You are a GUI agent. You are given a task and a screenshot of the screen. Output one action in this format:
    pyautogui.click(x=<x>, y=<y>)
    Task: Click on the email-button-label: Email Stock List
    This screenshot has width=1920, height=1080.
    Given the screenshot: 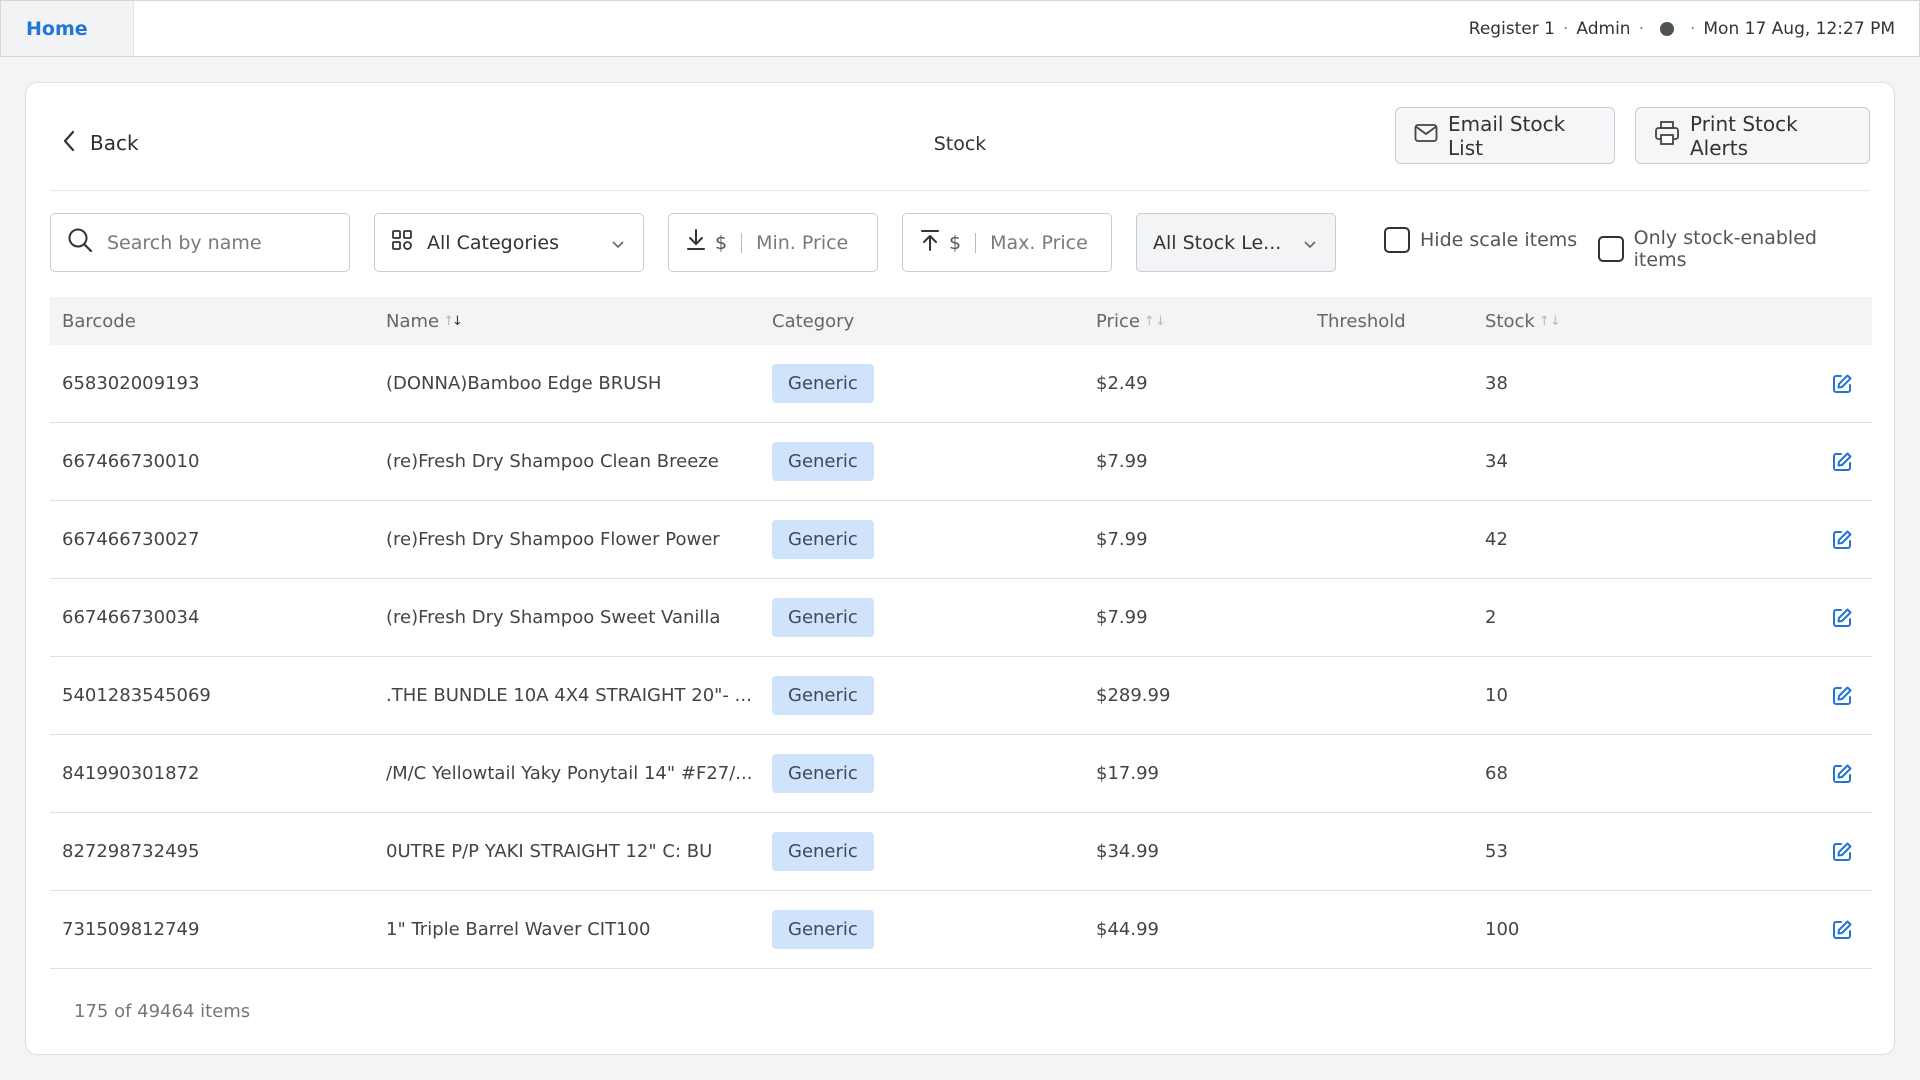 What is the action you would take?
    pyautogui.click(x=1507, y=135)
    